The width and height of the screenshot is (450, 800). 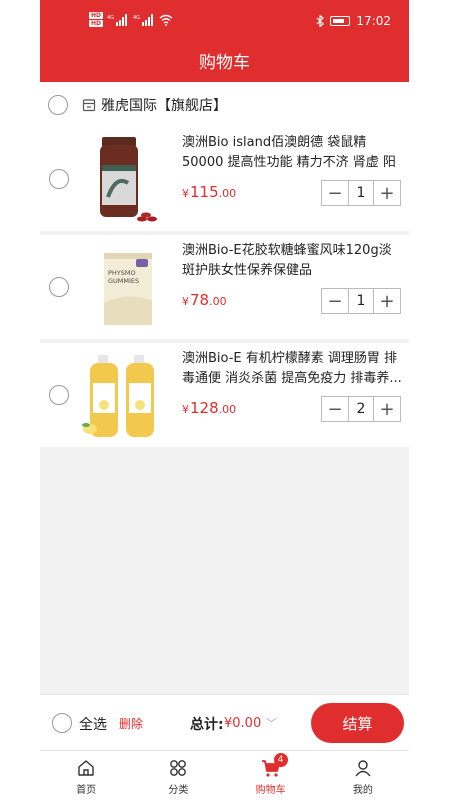 What do you see at coordinates (117, 19) in the screenshot?
I see `signal-icon: 4G` at bounding box center [117, 19].